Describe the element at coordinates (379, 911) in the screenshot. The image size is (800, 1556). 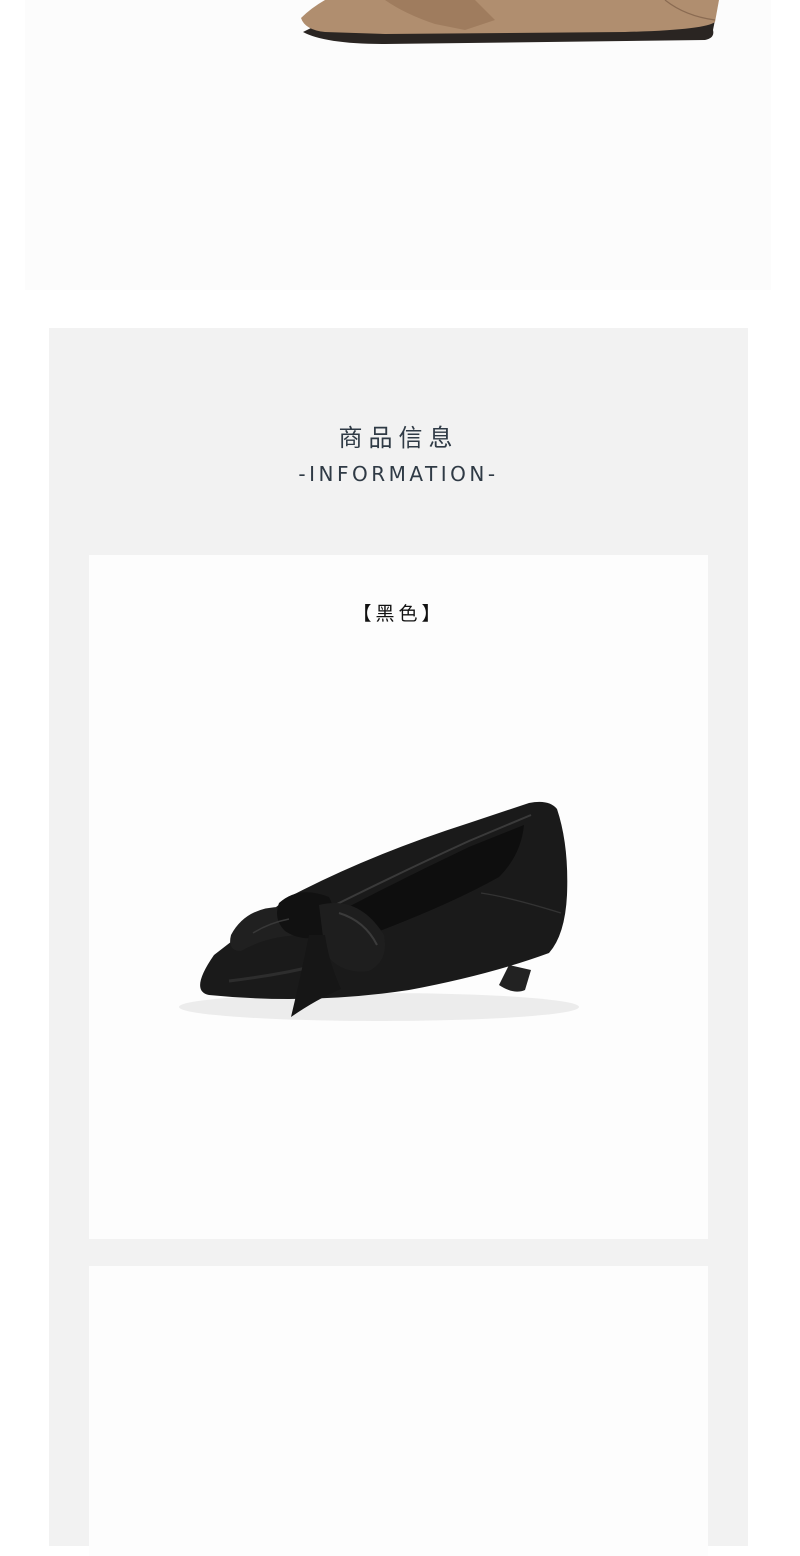
I see `black-shoe-image` at that location.